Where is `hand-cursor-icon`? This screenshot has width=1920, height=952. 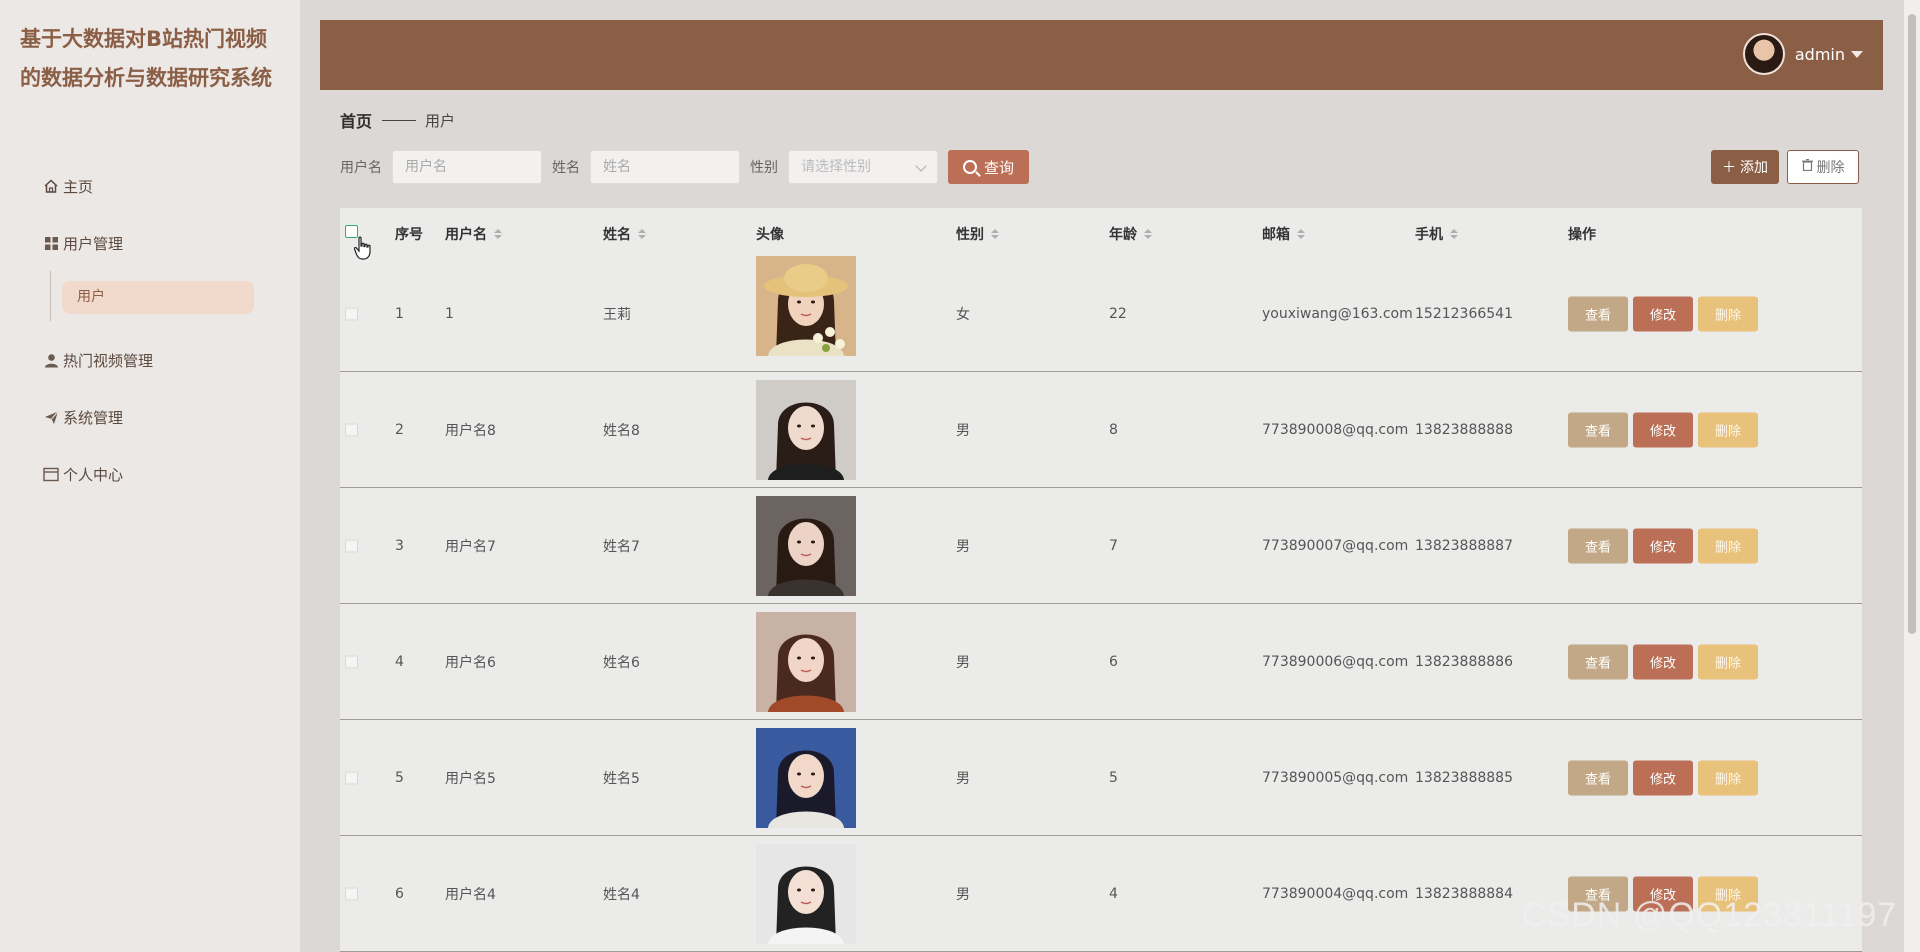
hand-cursor-icon is located at coordinates (362, 248).